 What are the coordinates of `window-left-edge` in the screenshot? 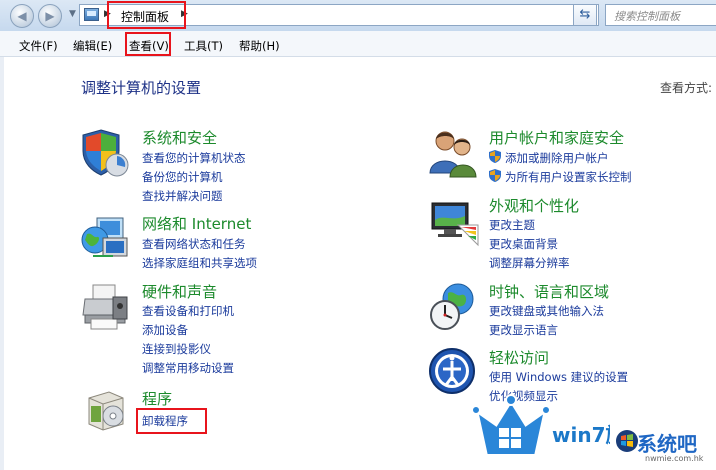 It's located at (2, 263).